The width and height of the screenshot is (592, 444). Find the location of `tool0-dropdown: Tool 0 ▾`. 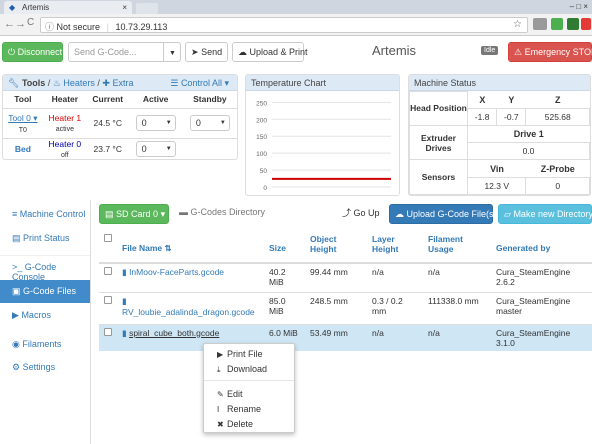

tool0-dropdown: Tool 0 ▾ is located at coordinates (22, 118).